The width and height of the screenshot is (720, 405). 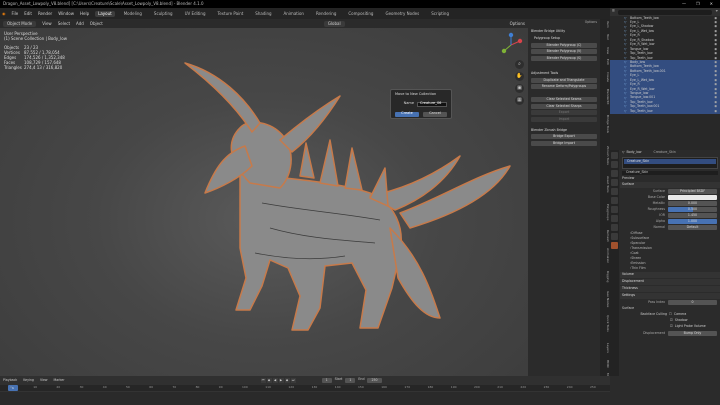 I want to click on sidebar-tab: Polygroups, so click(x=605, y=212).